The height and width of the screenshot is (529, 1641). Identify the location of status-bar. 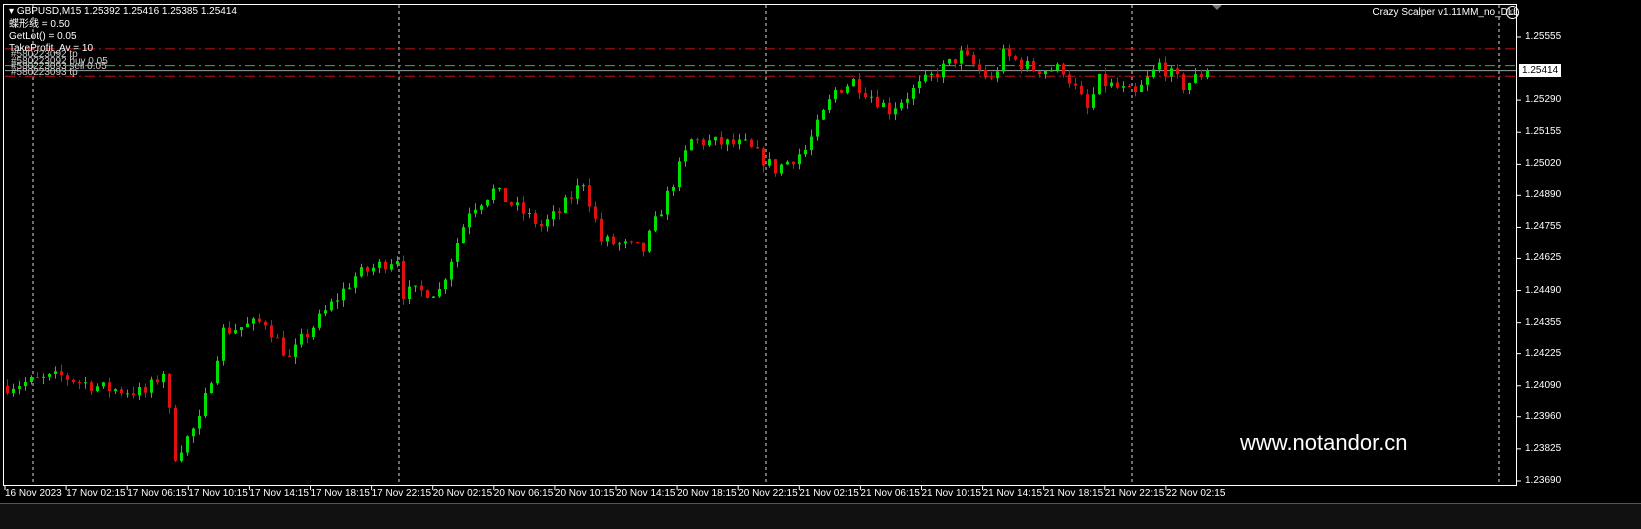
(820, 516).